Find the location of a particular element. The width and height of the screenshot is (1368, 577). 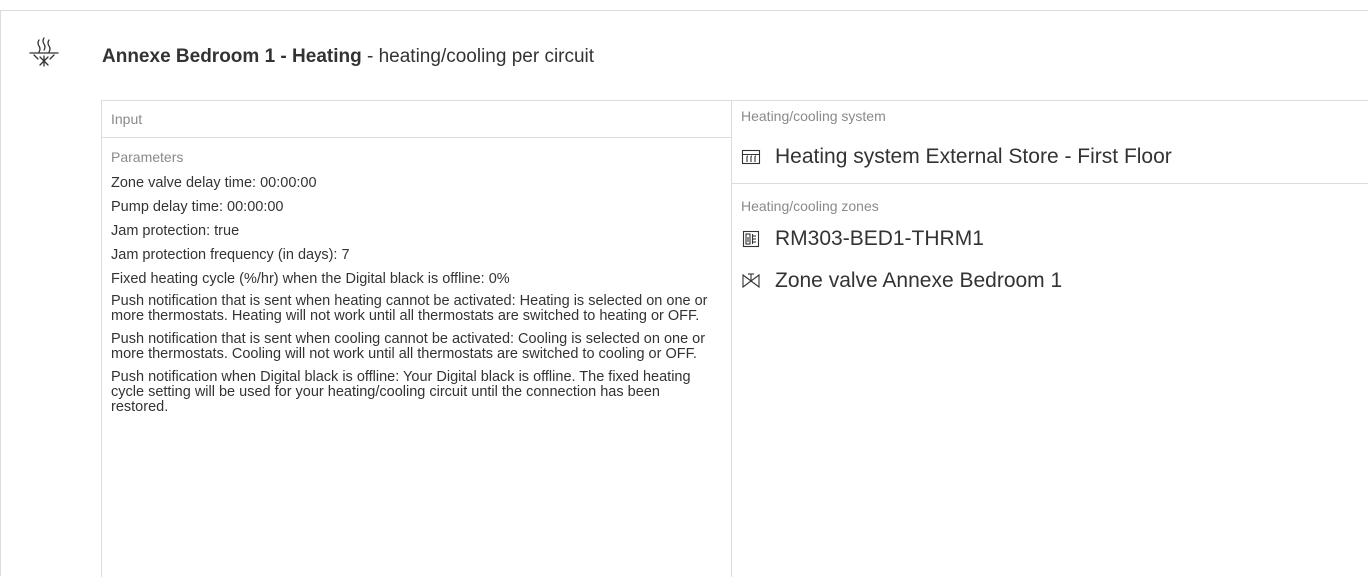

system-section-label: Heating/cooling system is located at coordinates (813, 116).